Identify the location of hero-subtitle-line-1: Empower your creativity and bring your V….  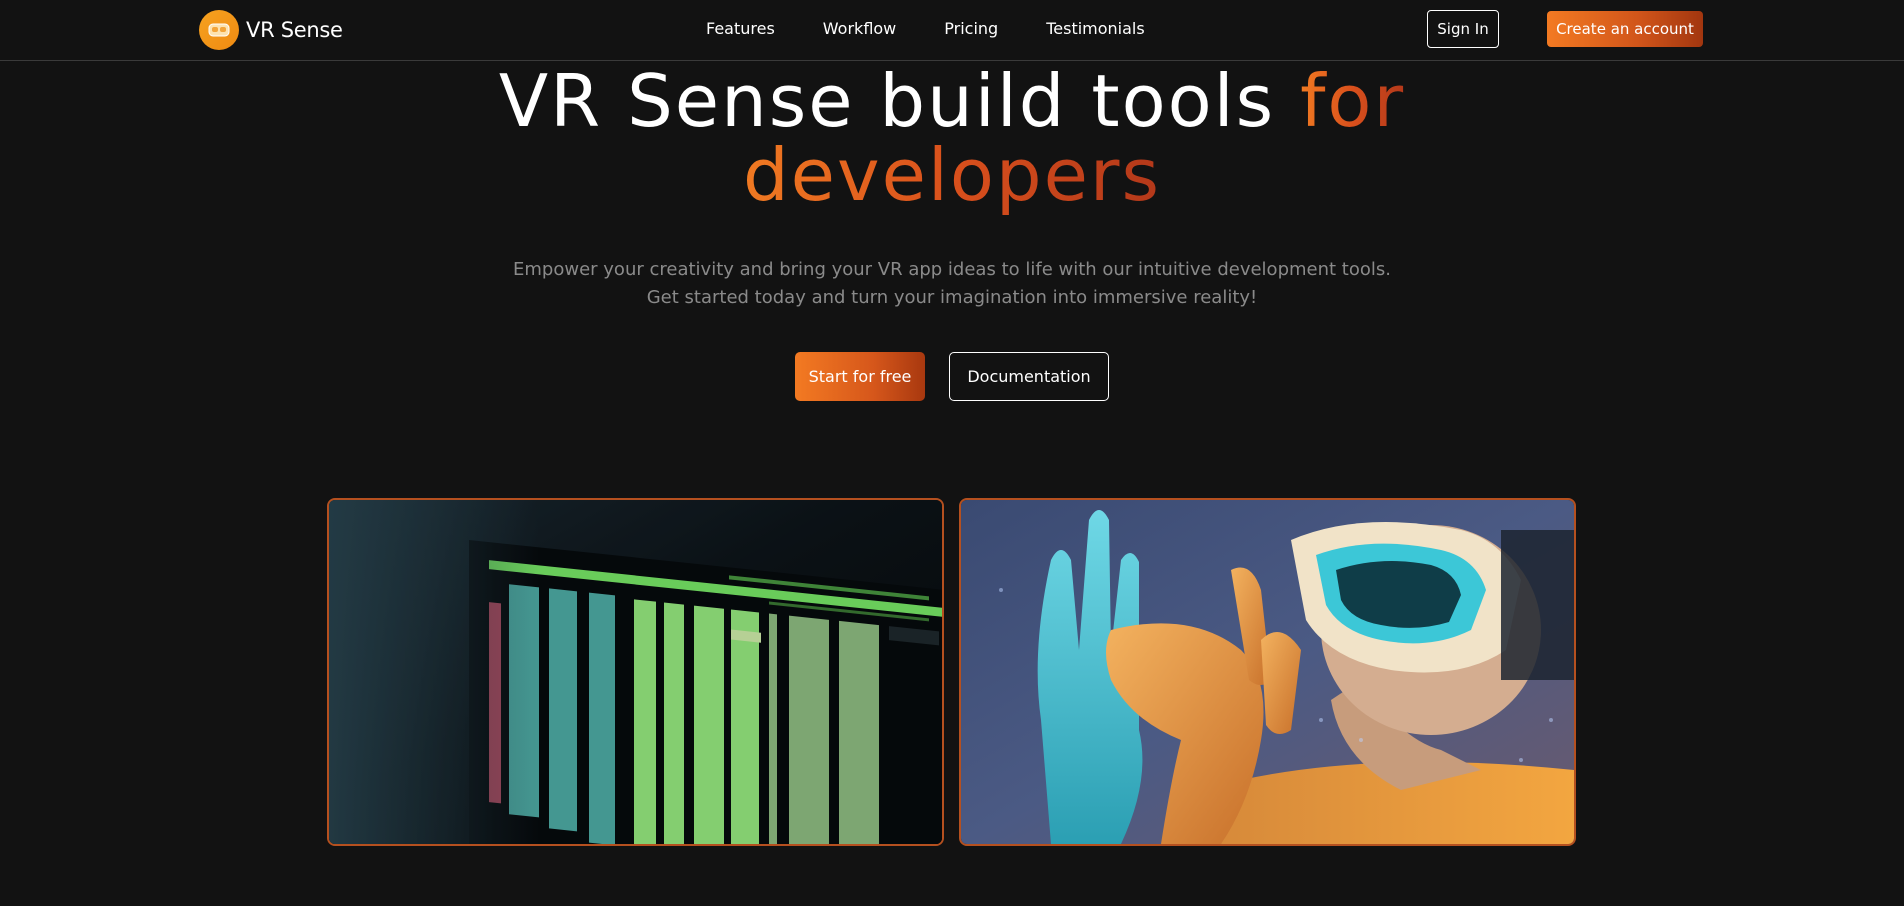
(952, 269).